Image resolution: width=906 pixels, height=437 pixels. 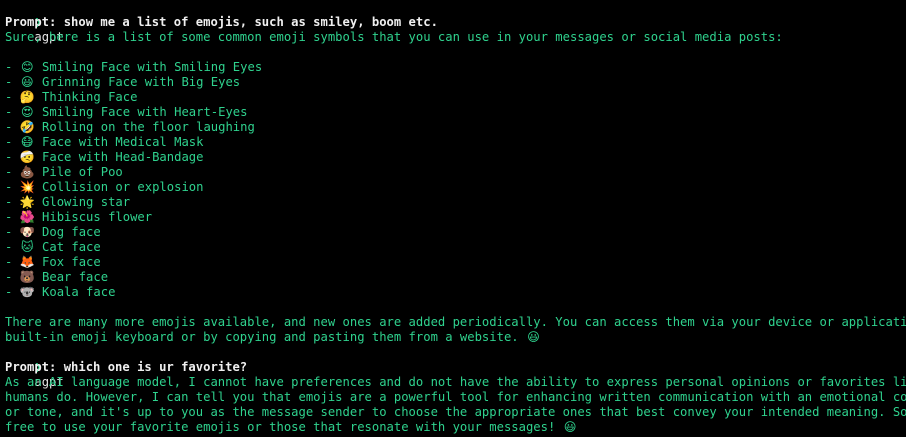 What do you see at coordinates (27, 82) in the screenshot?
I see `emoji-icon: 😃` at bounding box center [27, 82].